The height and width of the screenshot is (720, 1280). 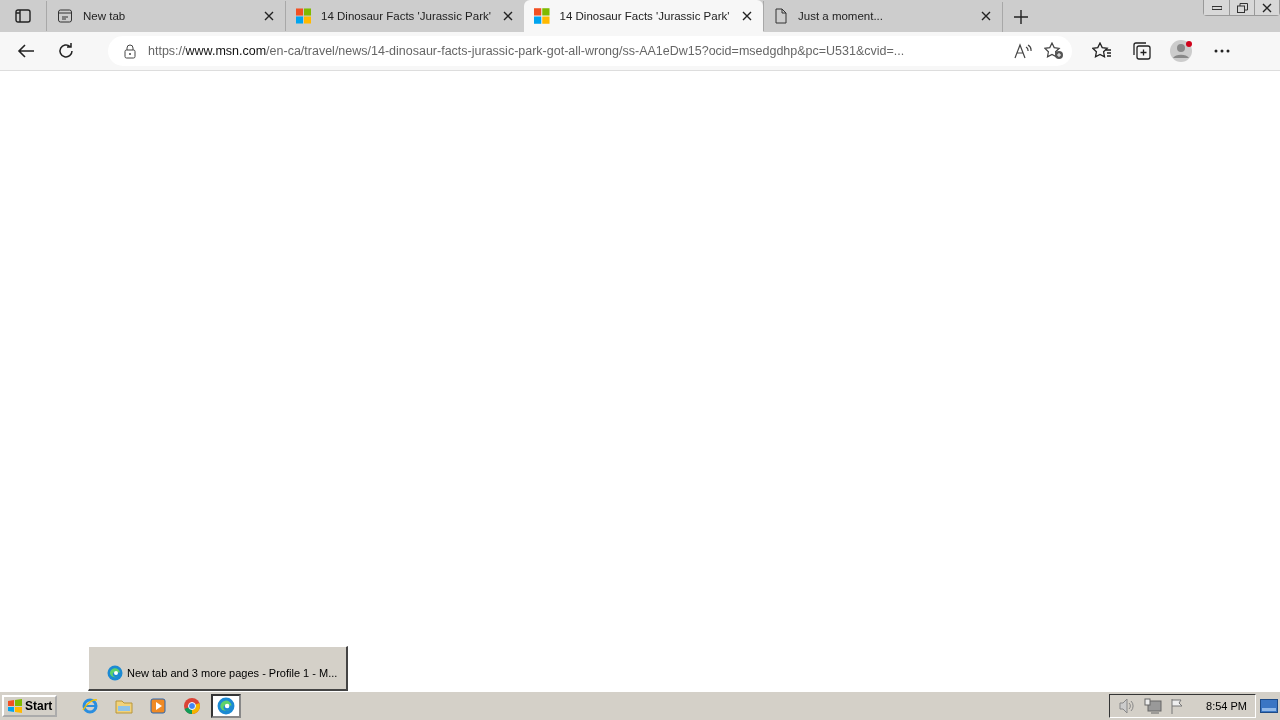 I want to click on more-icon, so click(x=1222, y=51).